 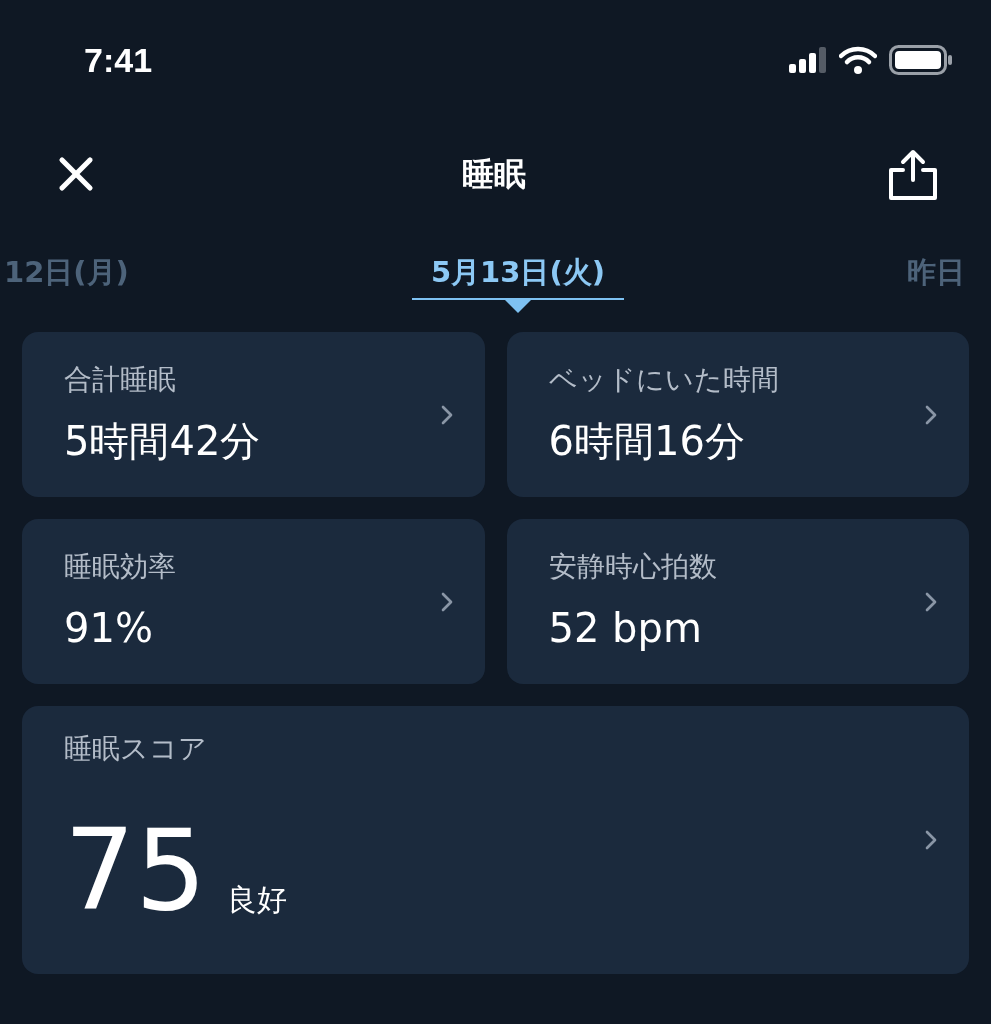 What do you see at coordinates (109, 628) in the screenshot?
I see `metric-value: 91%` at bounding box center [109, 628].